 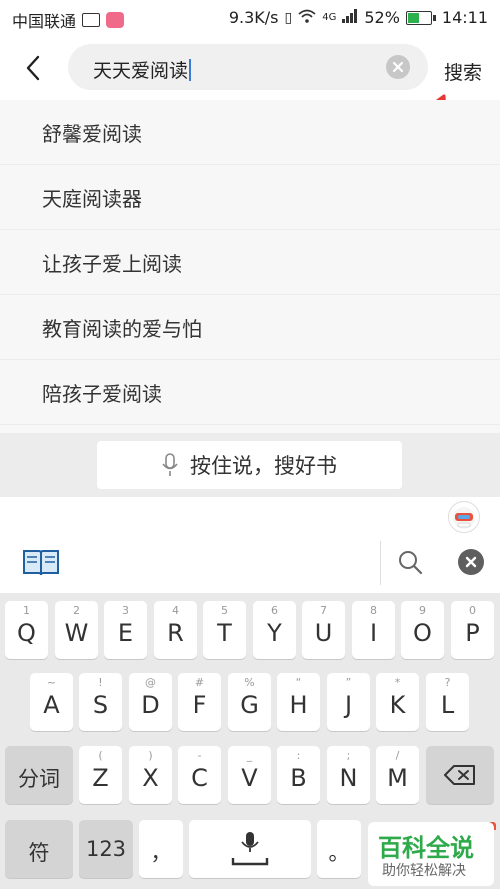 What do you see at coordinates (464, 17) in the screenshot?
I see `clock: 14:11` at bounding box center [464, 17].